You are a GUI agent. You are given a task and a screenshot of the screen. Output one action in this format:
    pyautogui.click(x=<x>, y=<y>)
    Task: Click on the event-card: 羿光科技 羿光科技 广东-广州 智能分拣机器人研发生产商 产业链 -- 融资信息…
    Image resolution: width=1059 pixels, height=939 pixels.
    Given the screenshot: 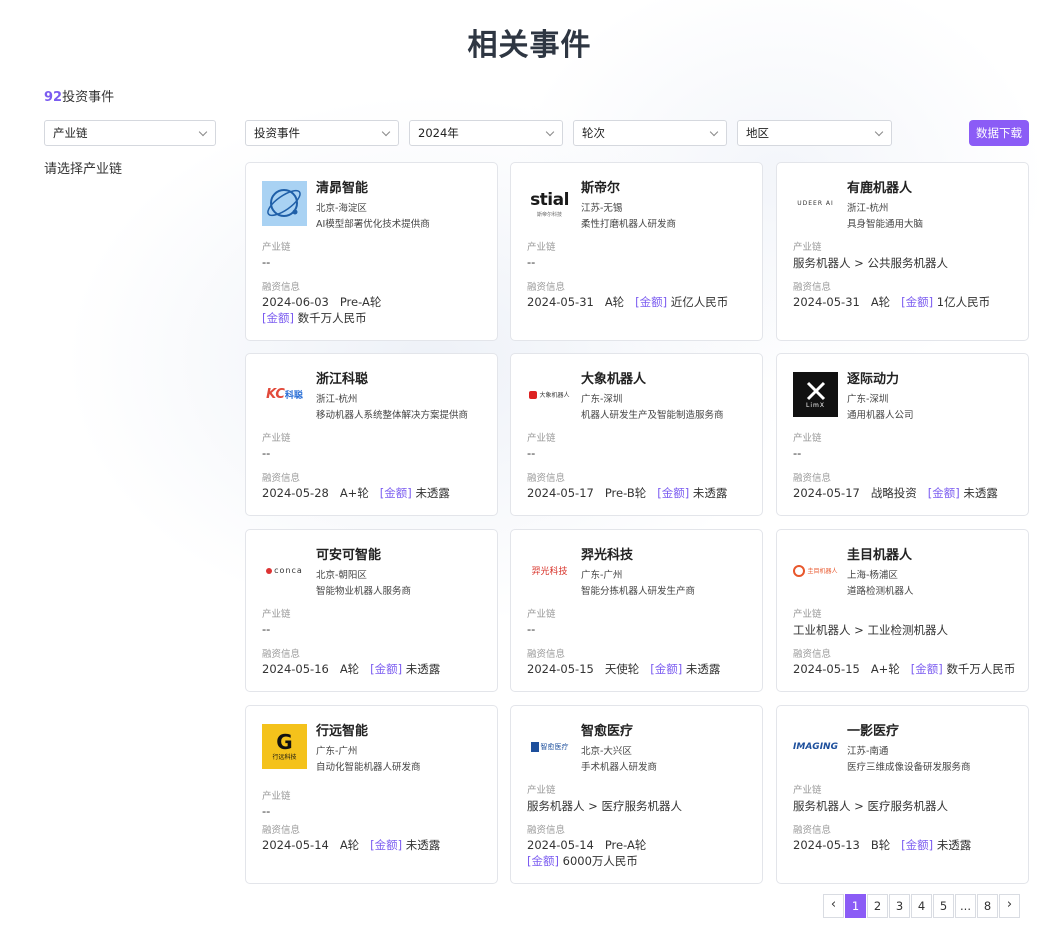 What is the action you would take?
    pyautogui.click(x=636, y=610)
    